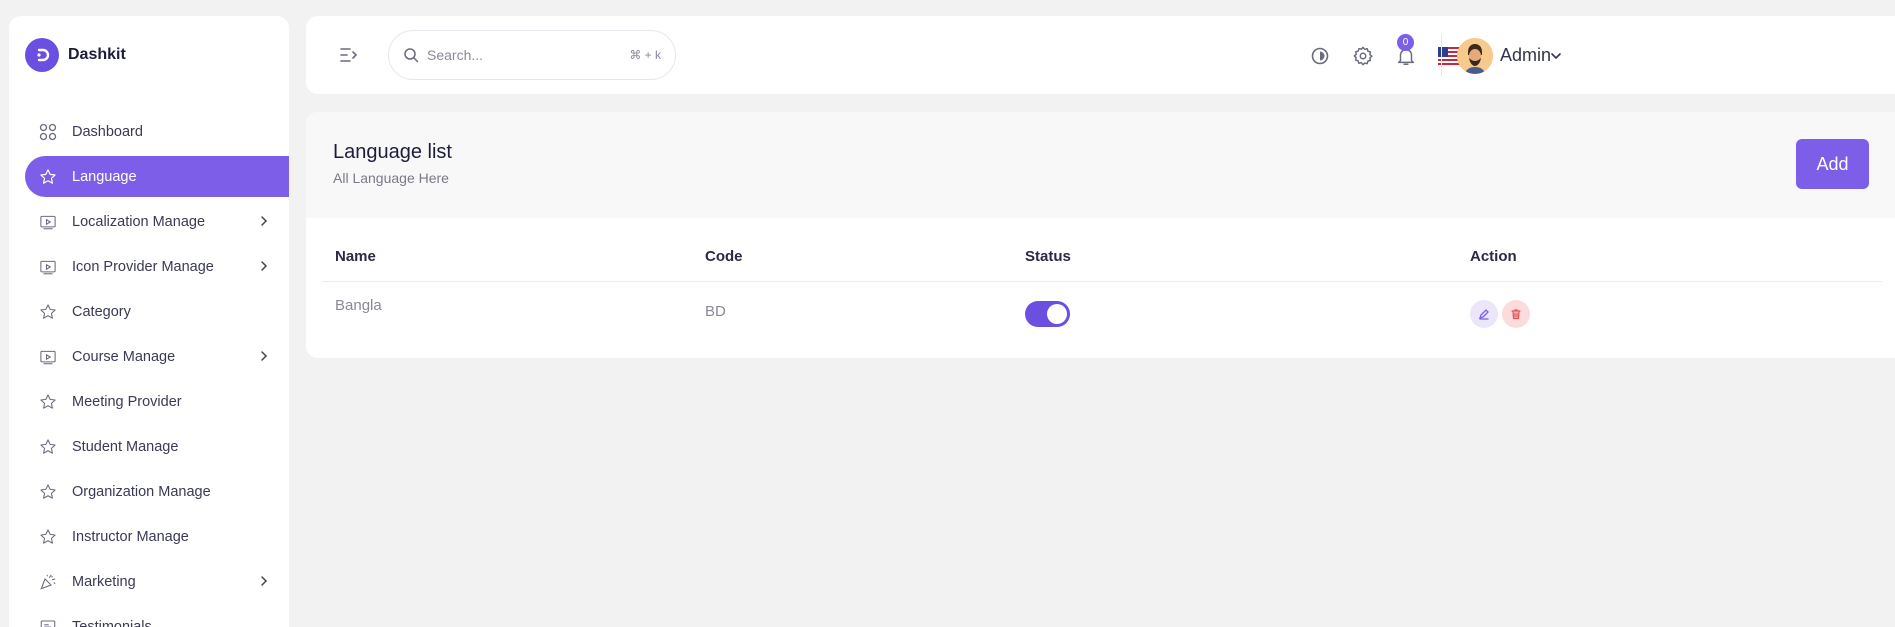 Image resolution: width=1895 pixels, height=627 pixels. What do you see at coordinates (157, 311) in the screenshot?
I see `sidebar-item-category: Category` at bounding box center [157, 311].